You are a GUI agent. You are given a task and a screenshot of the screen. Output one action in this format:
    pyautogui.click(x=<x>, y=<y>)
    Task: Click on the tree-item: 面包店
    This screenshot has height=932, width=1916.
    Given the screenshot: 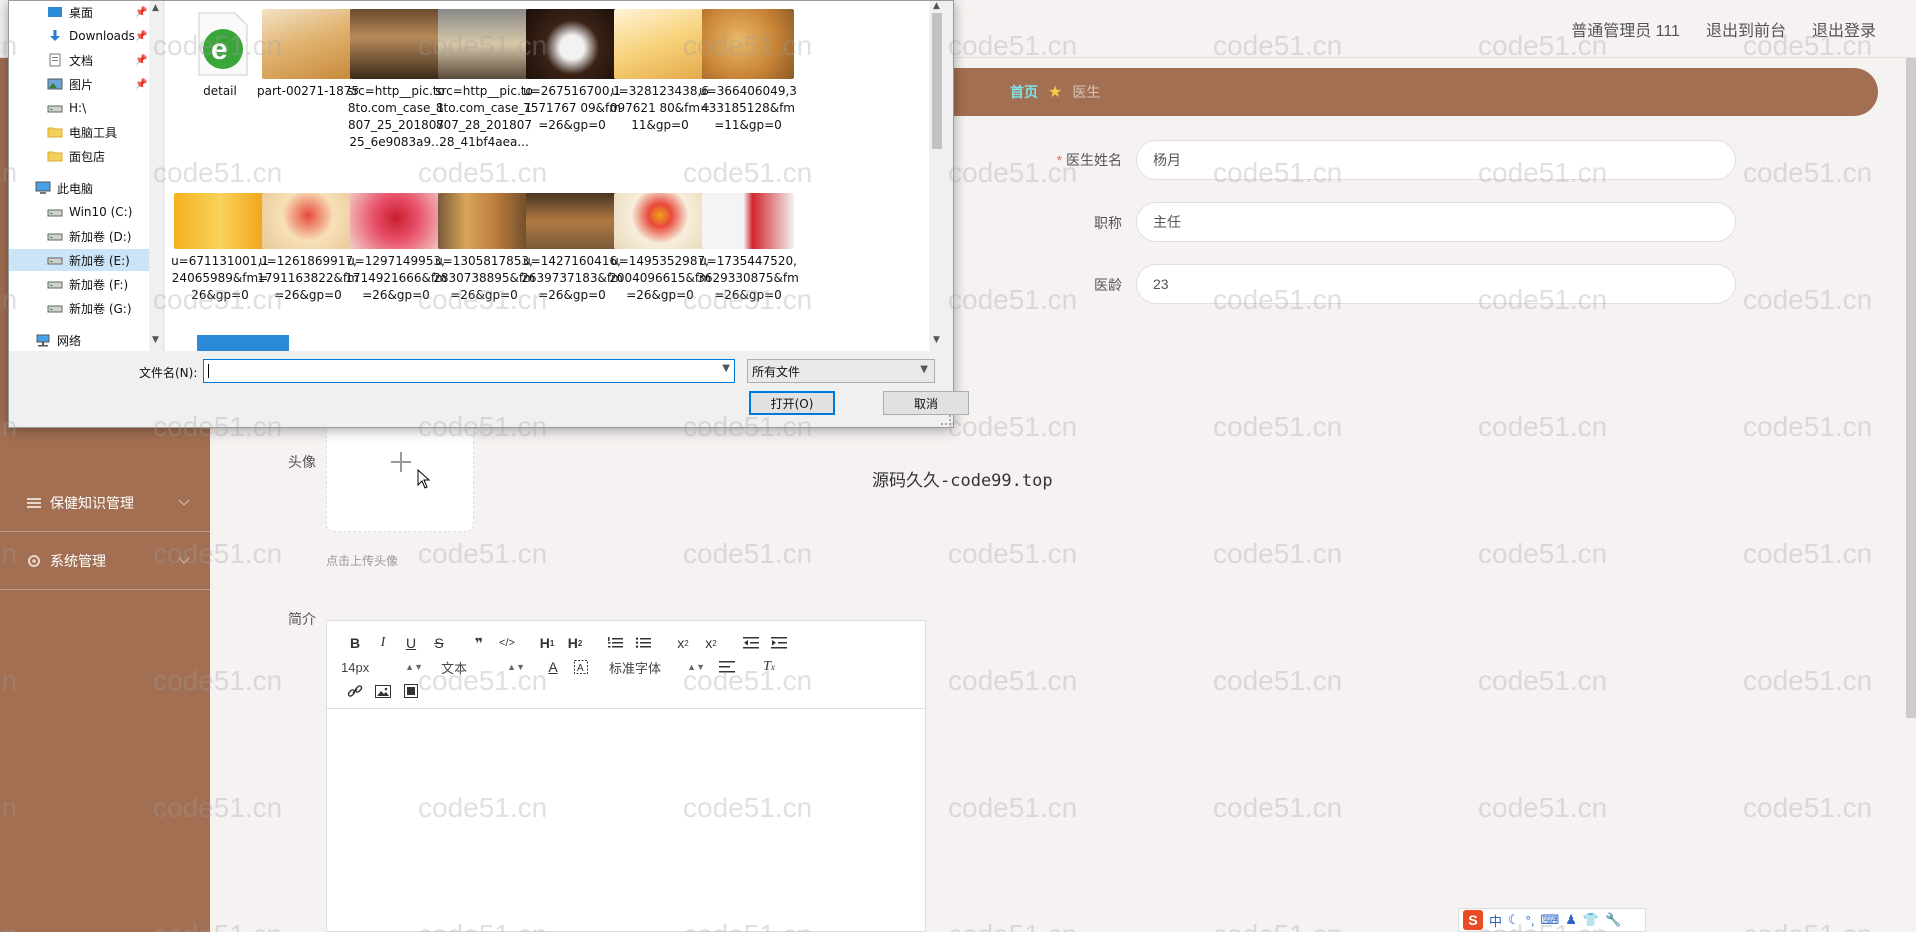 What is the action you would take?
    pyautogui.click(x=79, y=156)
    